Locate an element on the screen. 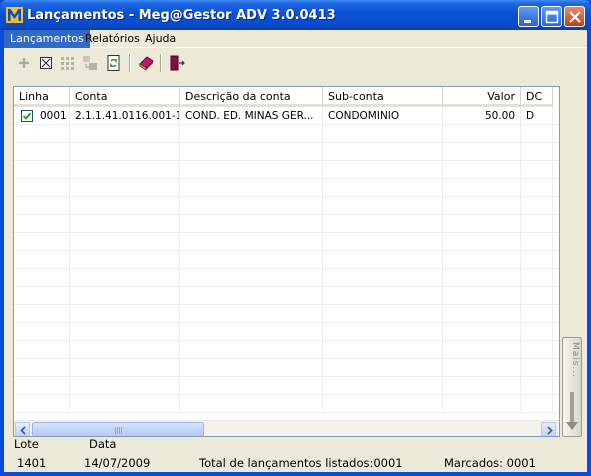 The height and width of the screenshot is (476, 591). delete-button is located at coordinates (46, 63).